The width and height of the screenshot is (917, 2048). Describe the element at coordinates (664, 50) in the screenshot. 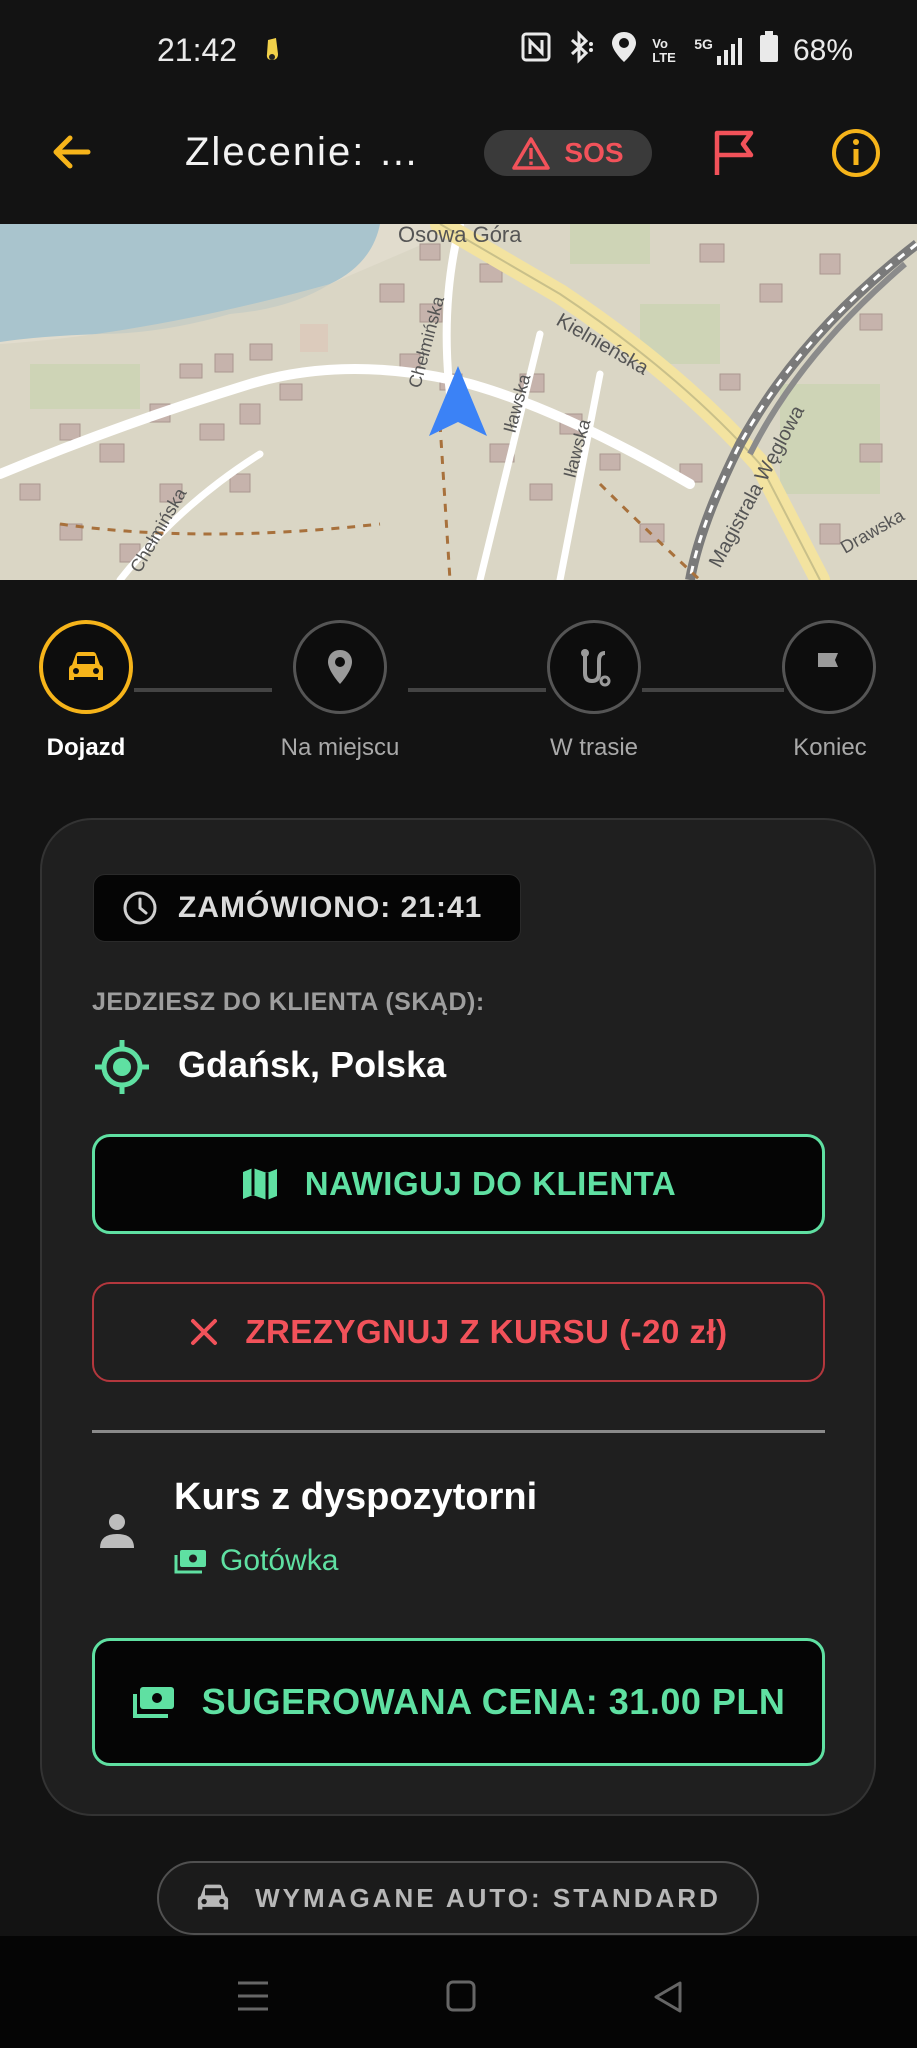

I see `volte-icon: Vo LTE` at that location.